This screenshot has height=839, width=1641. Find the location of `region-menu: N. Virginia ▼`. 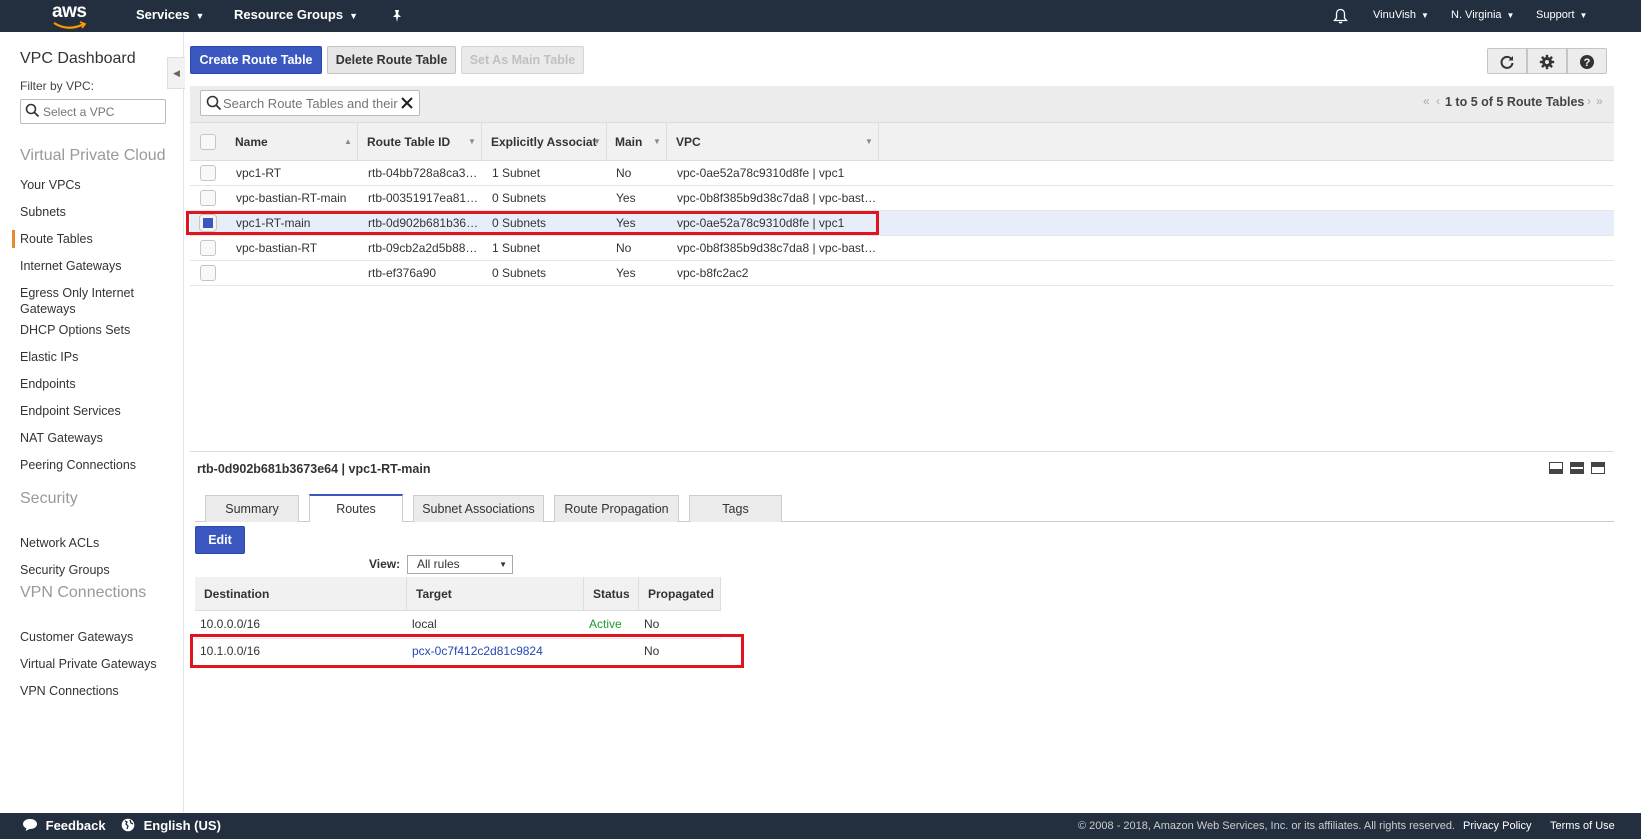

region-menu: N. Virginia ▼ is located at coordinates (1482, 16).